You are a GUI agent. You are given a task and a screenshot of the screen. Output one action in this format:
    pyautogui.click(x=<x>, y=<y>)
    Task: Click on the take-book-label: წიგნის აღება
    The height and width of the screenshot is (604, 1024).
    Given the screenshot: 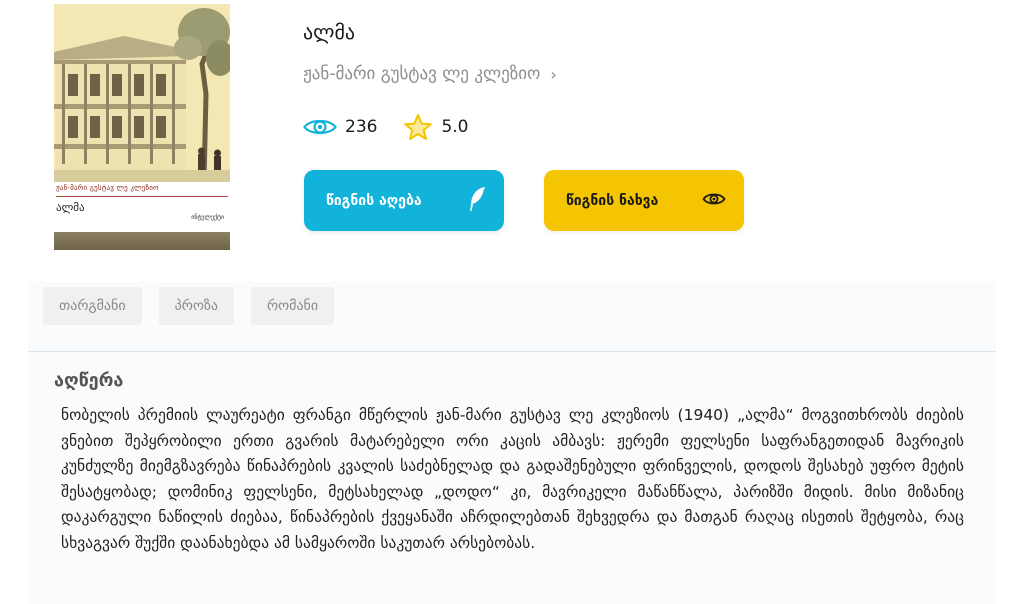 What is the action you would take?
    pyautogui.click(x=374, y=200)
    